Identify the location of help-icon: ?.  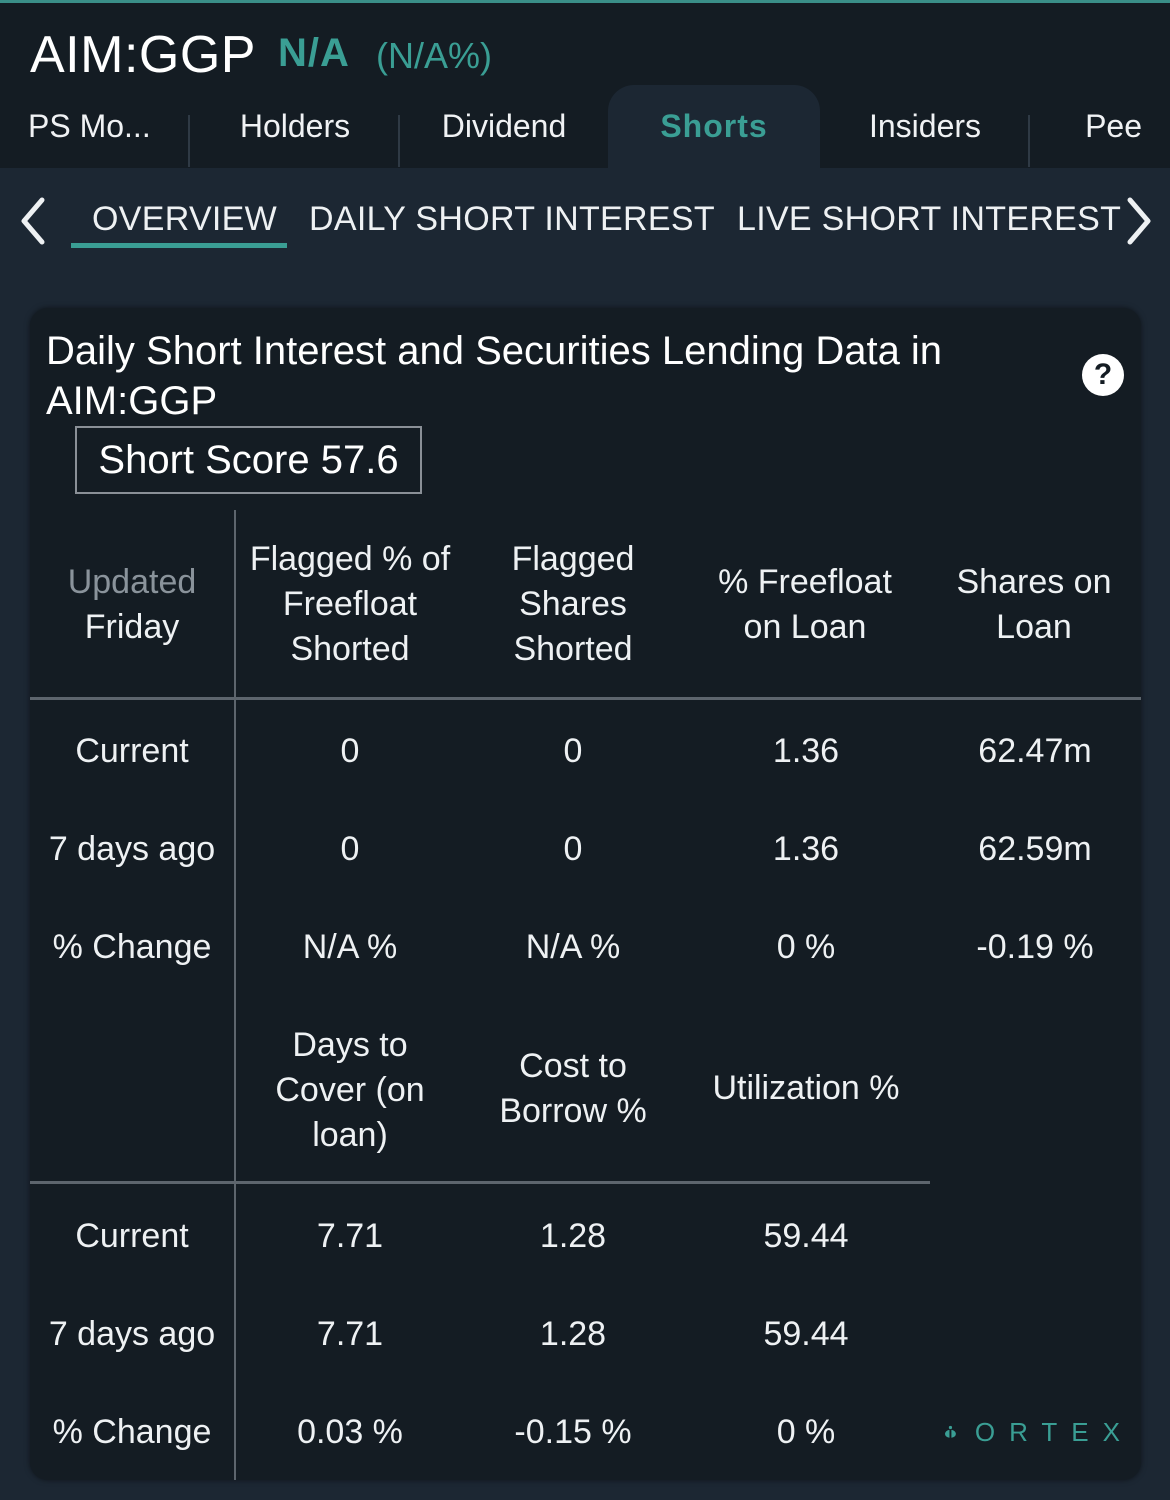
(1103, 375).